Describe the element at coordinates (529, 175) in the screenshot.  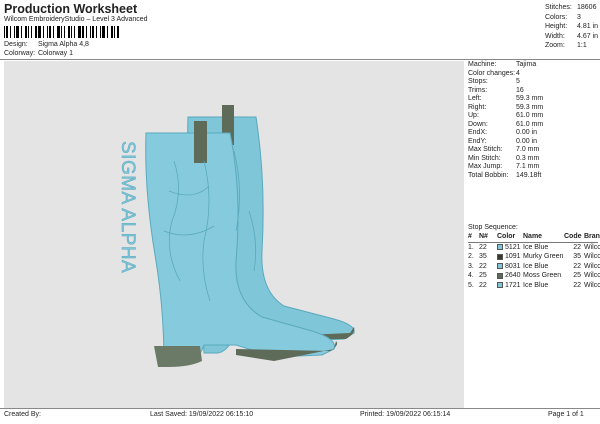
I see `machine-info-value: 149.18ft` at that location.